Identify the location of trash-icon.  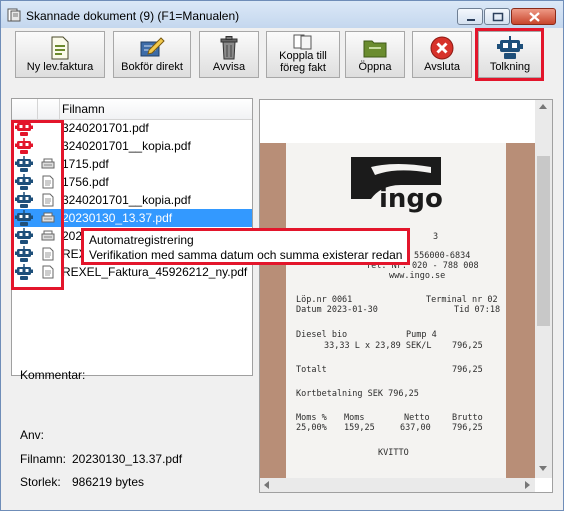
(229, 48).